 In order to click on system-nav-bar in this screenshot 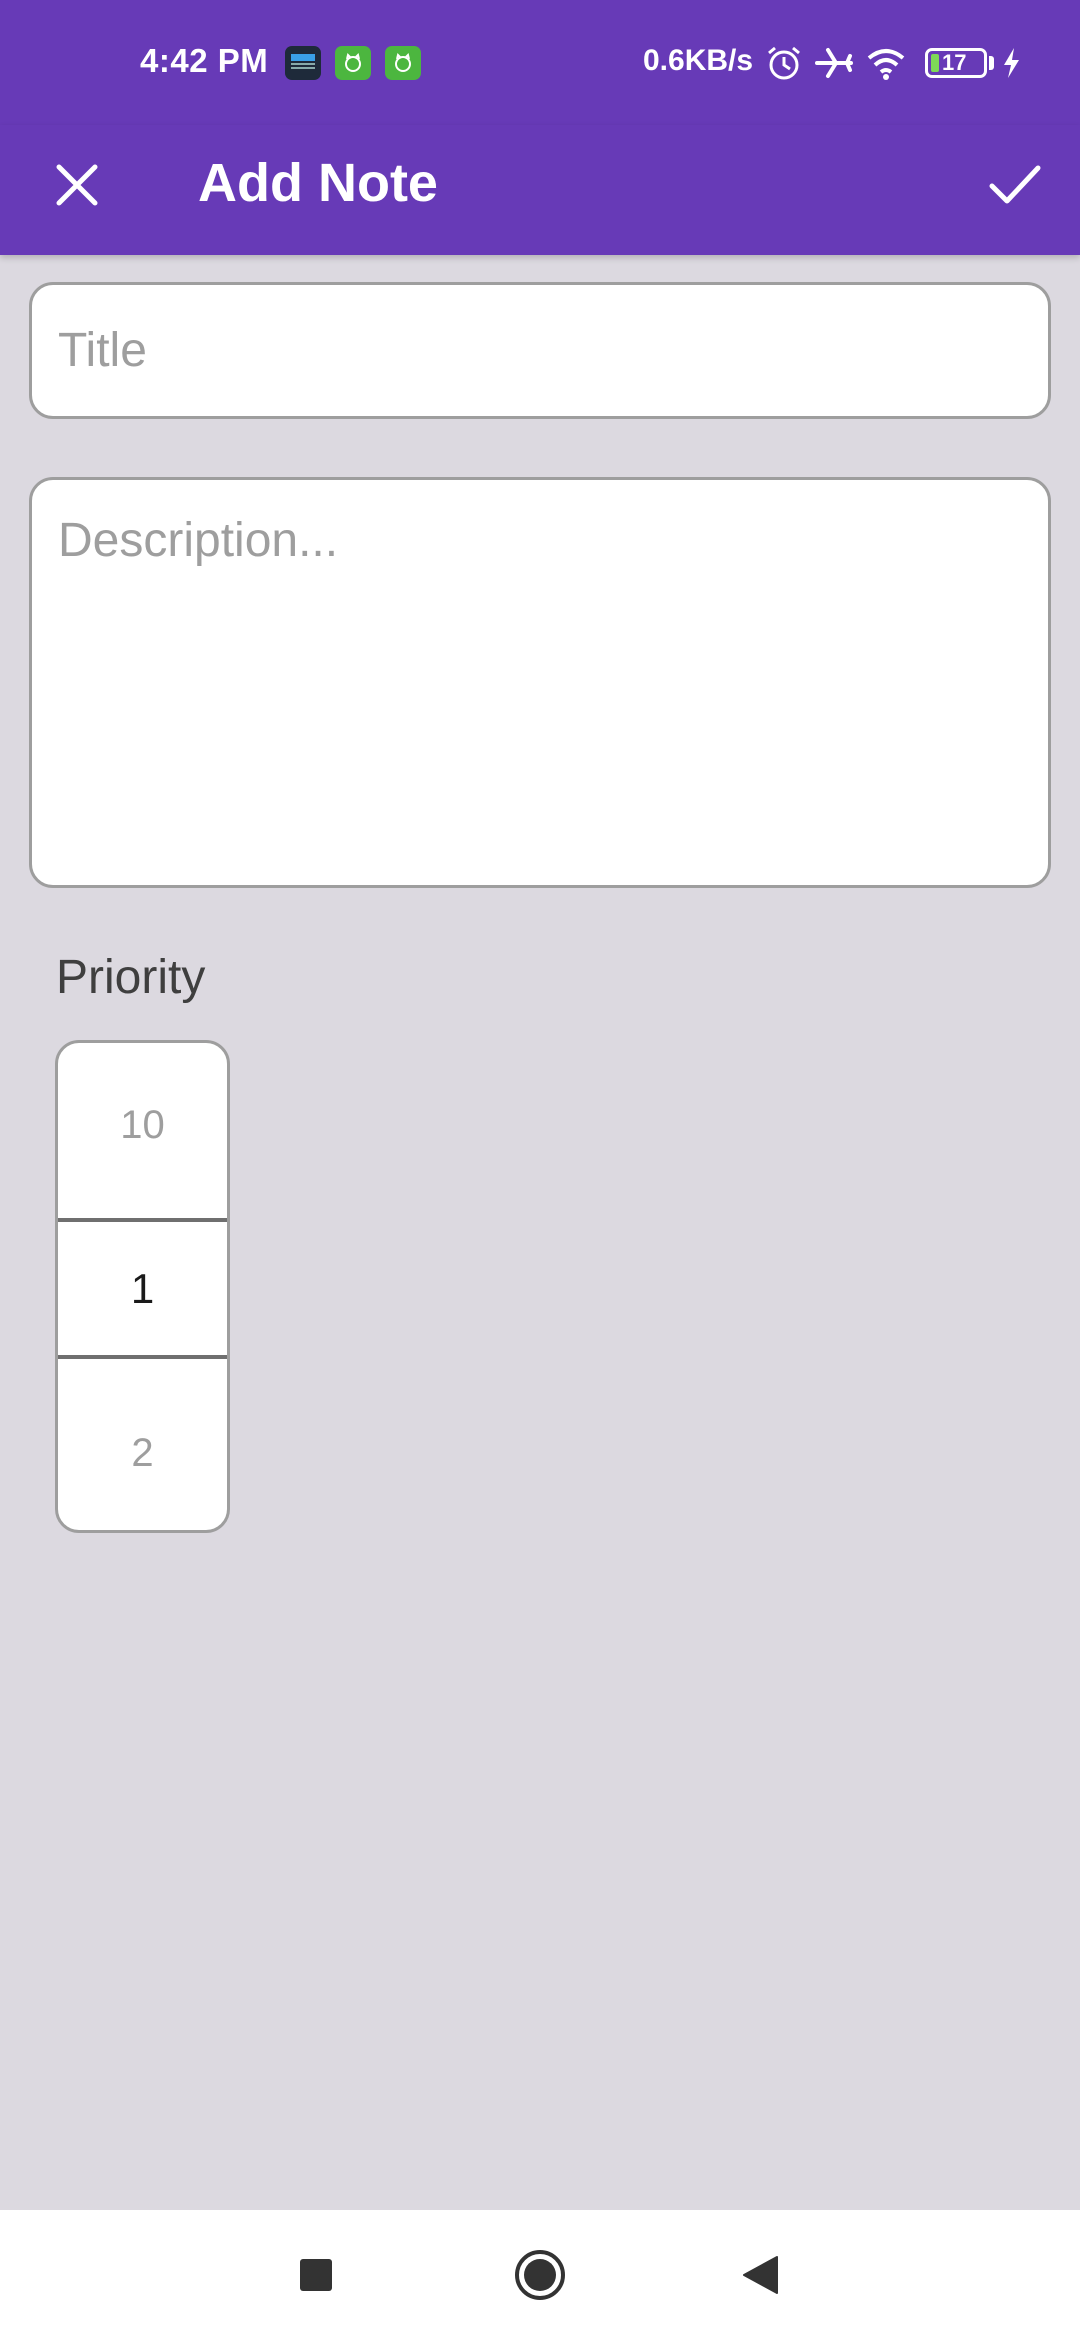, I will do `click(540, 2275)`.